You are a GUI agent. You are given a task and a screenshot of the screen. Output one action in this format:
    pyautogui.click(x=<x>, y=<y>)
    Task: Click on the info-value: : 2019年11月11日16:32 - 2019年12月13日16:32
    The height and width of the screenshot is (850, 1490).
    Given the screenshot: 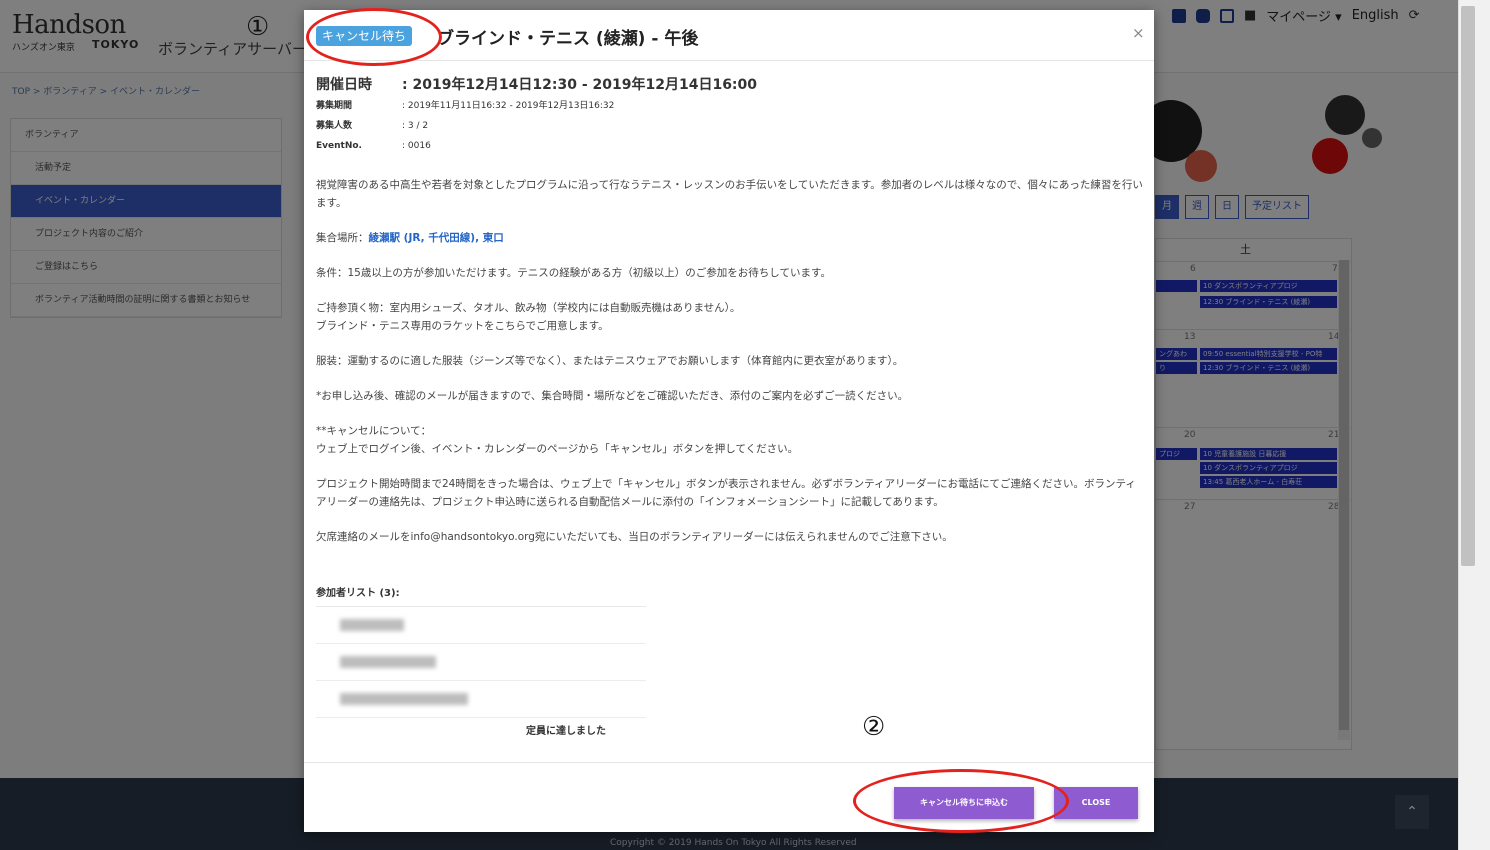 What is the action you would take?
    pyautogui.click(x=508, y=106)
    